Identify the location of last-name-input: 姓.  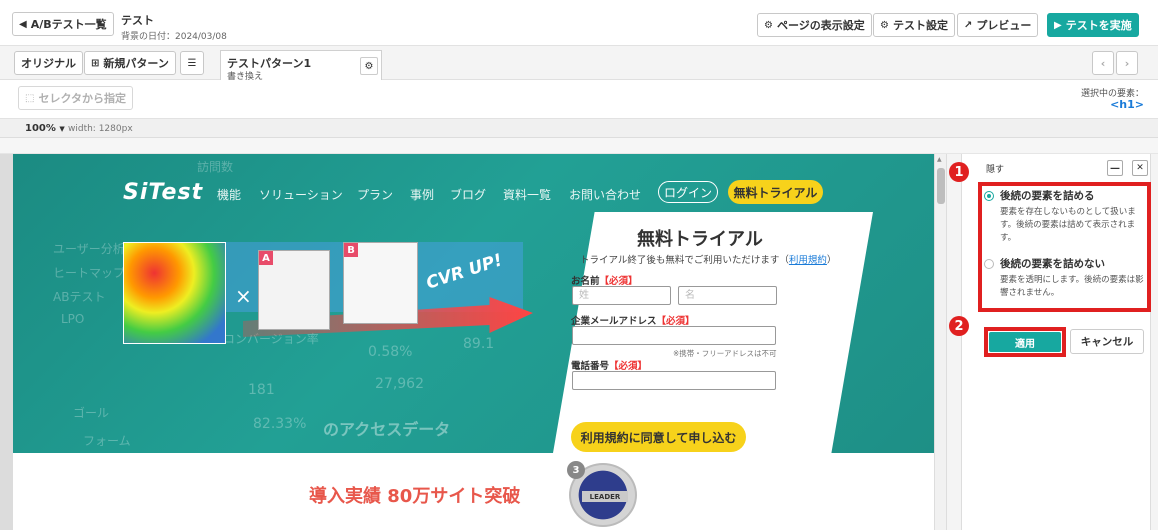
(621, 295).